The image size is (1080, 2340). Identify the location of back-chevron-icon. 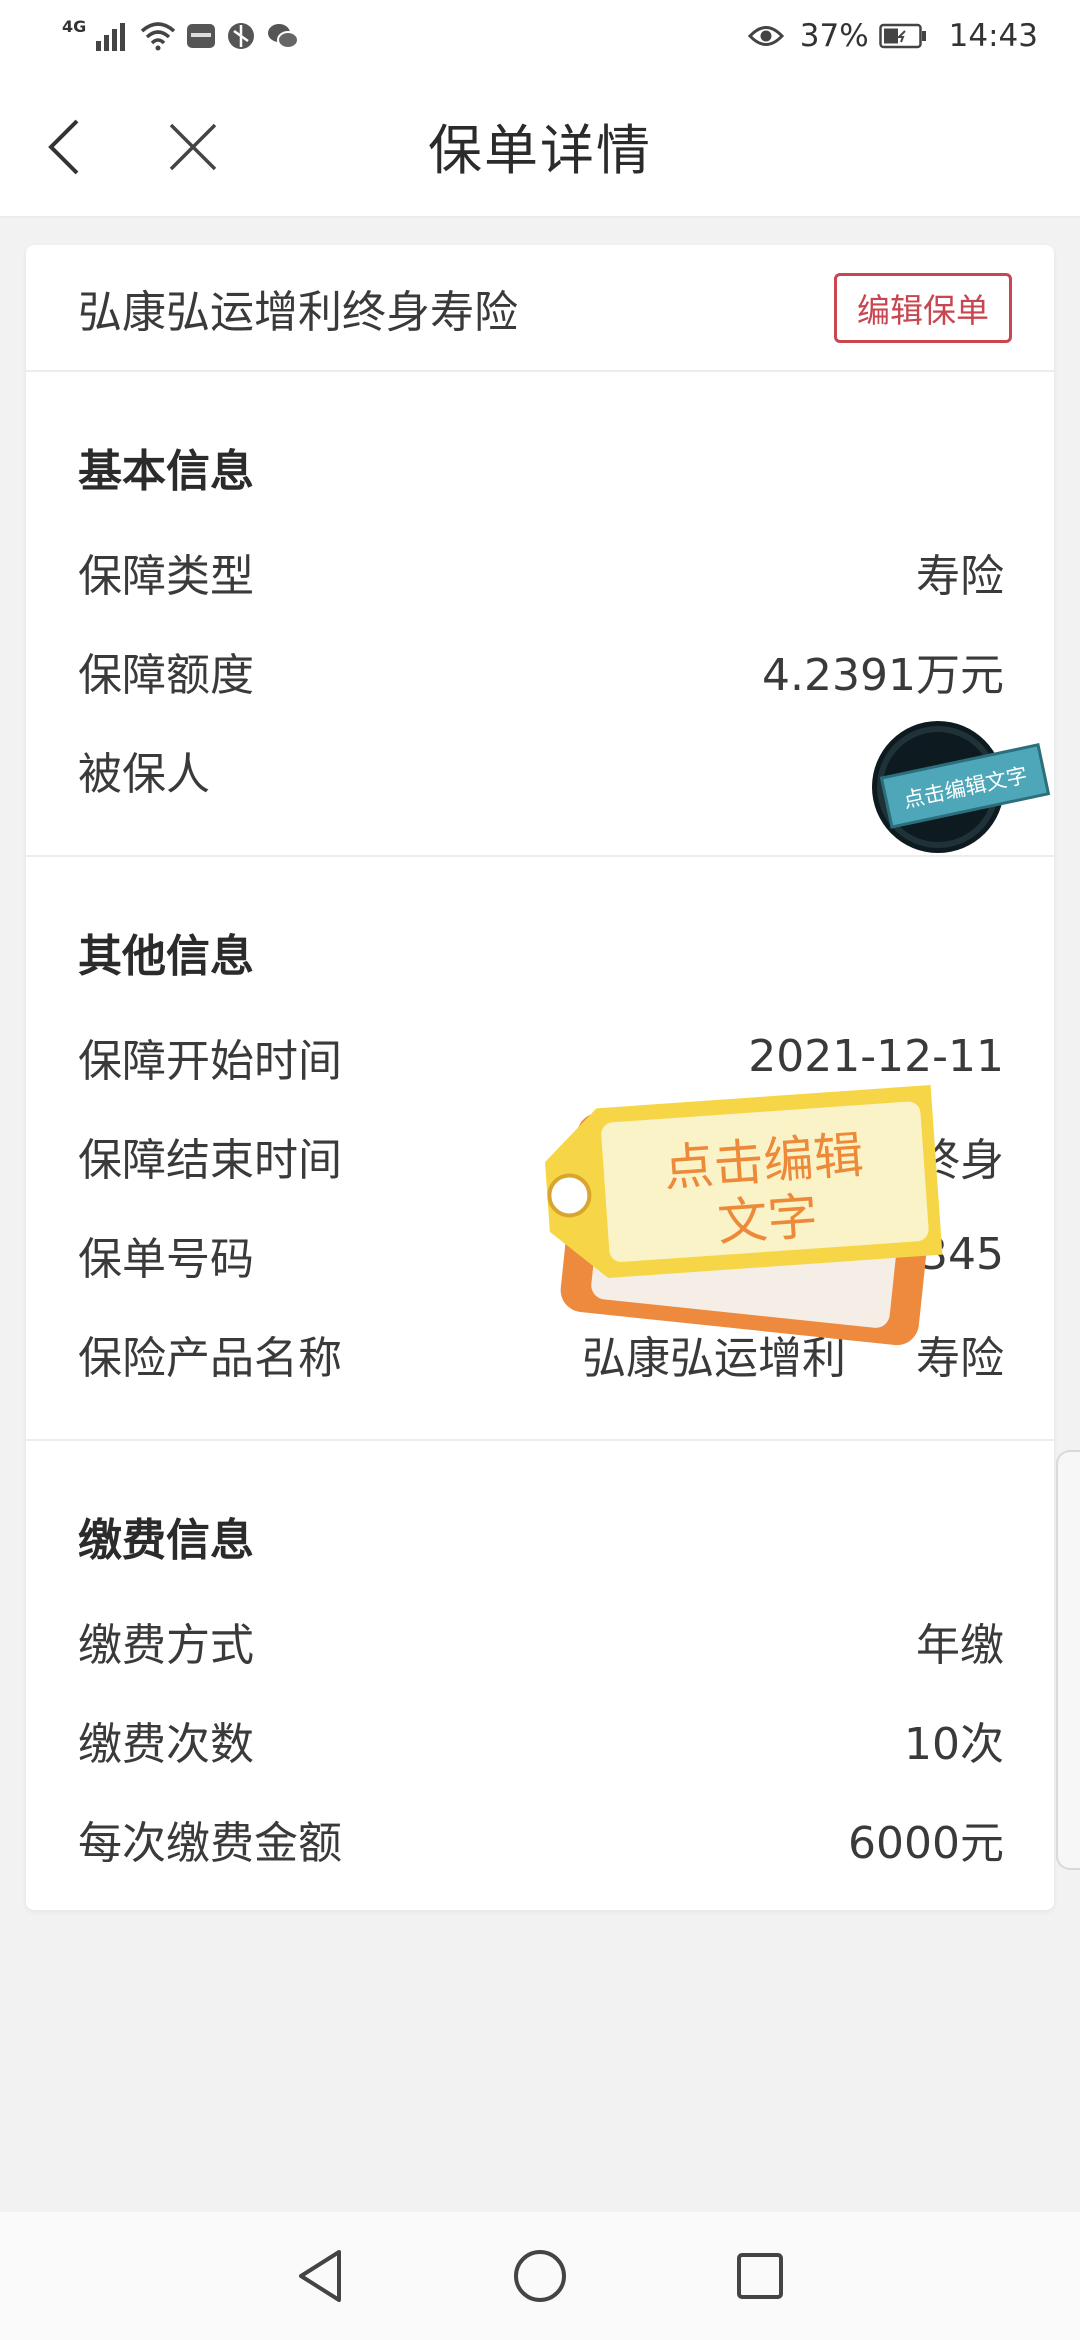
(63, 147).